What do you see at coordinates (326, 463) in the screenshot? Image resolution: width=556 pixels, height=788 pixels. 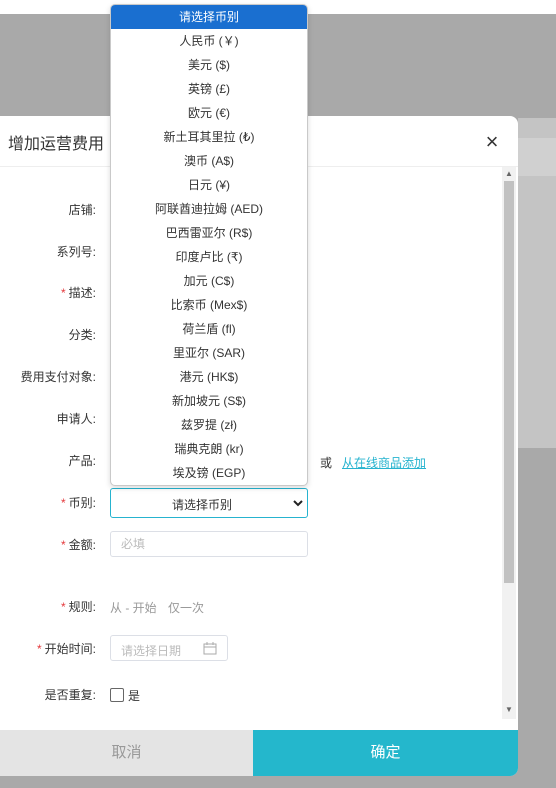 I see `product-or-text: 或` at bounding box center [326, 463].